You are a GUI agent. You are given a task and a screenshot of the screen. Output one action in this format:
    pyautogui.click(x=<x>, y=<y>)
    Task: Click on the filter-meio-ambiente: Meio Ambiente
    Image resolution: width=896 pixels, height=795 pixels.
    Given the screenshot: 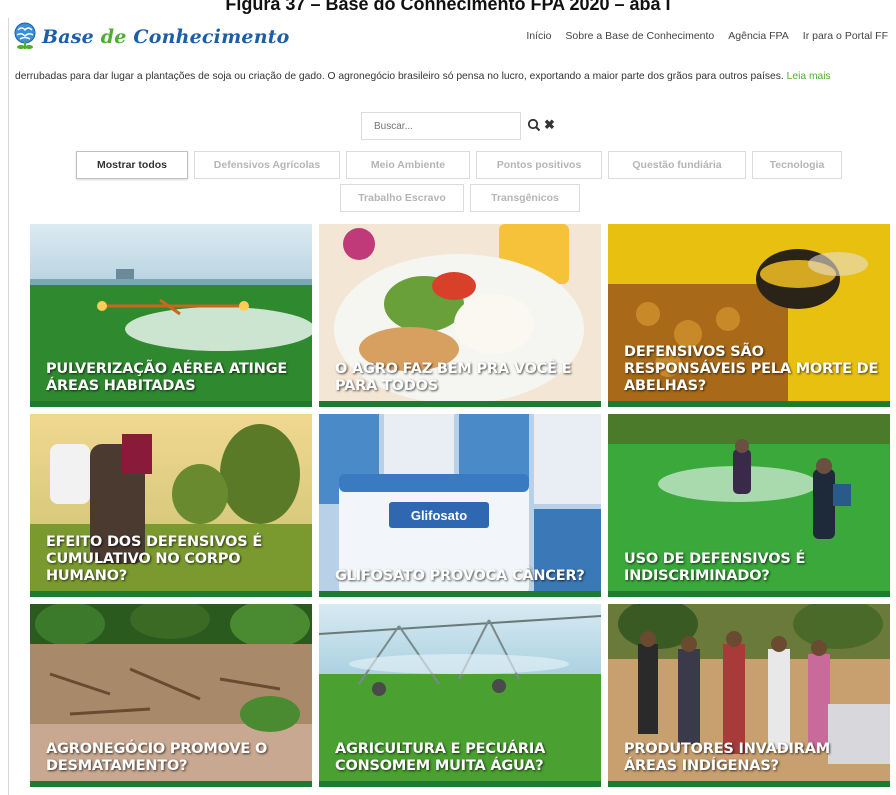 What is the action you would take?
    pyautogui.click(x=408, y=165)
    